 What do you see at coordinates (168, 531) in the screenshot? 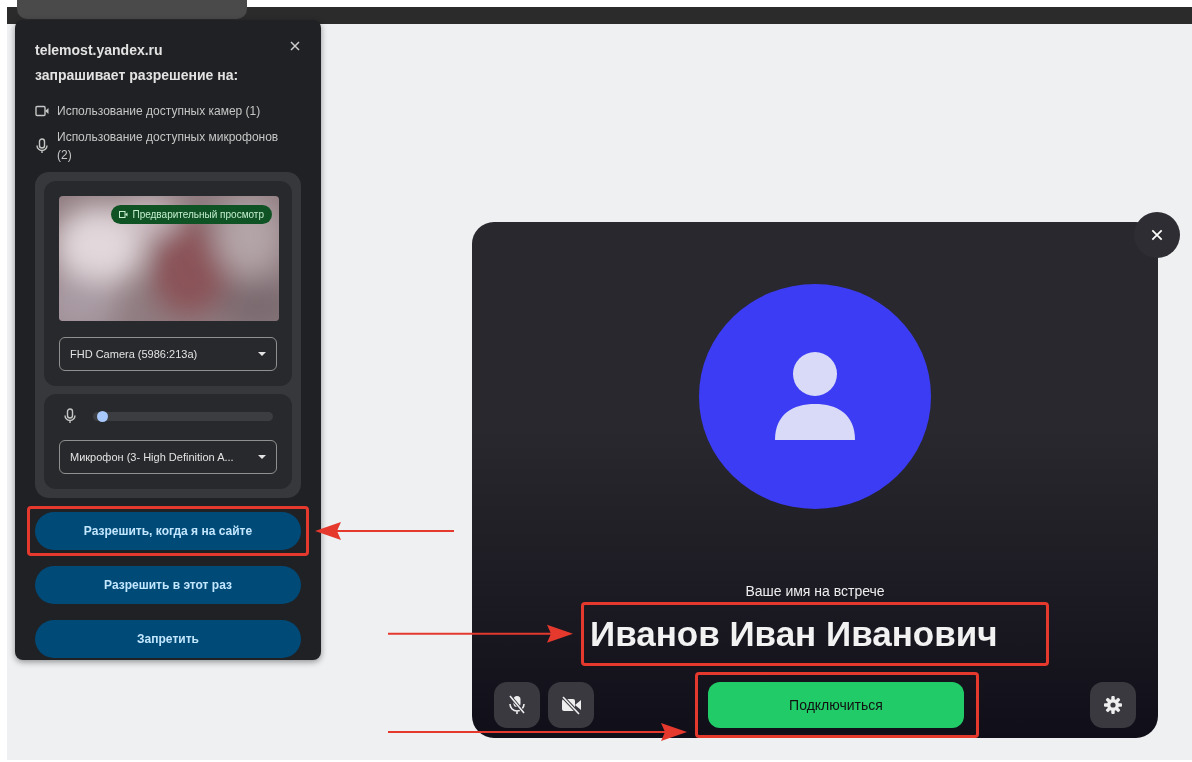
I see `permission-button: Разрешить, когда я на сайте` at bounding box center [168, 531].